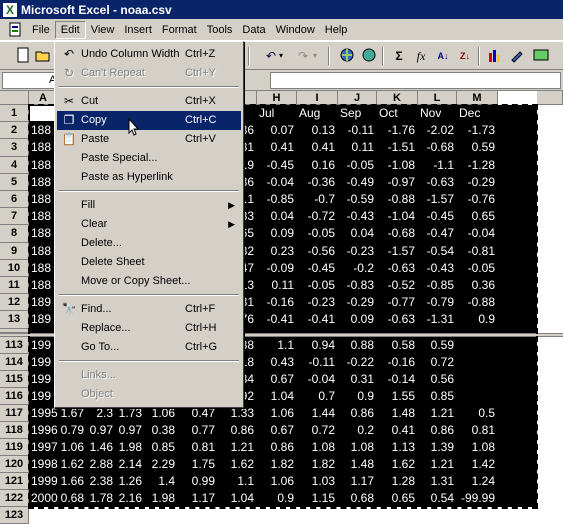  What do you see at coordinates (201, 120) in the screenshot?
I see `menu-item-shortcut: Ctrl+C` at bounding box center [201, 120].